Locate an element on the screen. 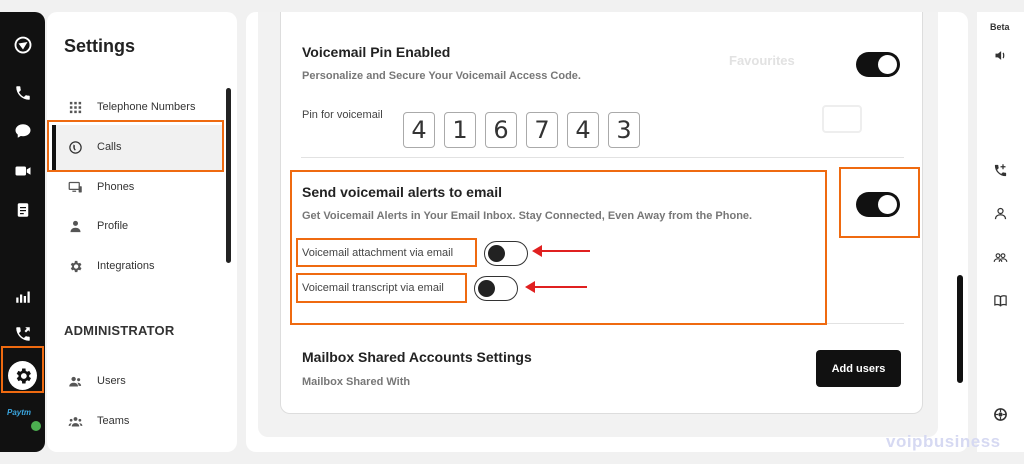 This screenshot has height=464, width=1024. phone-icon is located at coordinates (22, 92).